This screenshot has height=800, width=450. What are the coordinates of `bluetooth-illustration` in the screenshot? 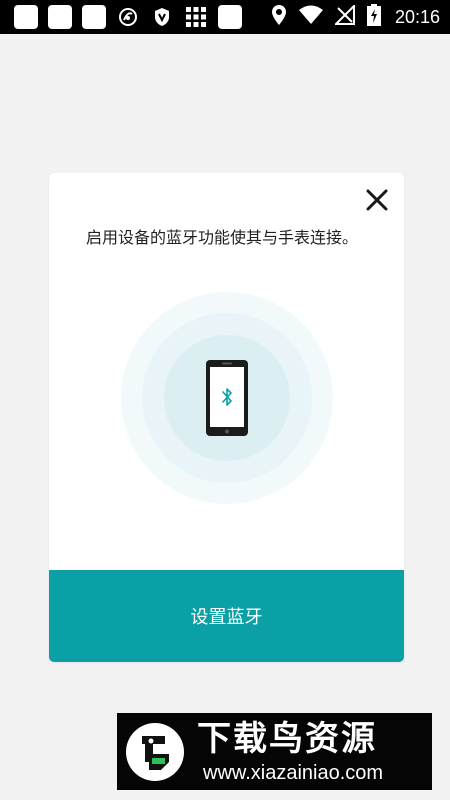 It's located at (227, 398).